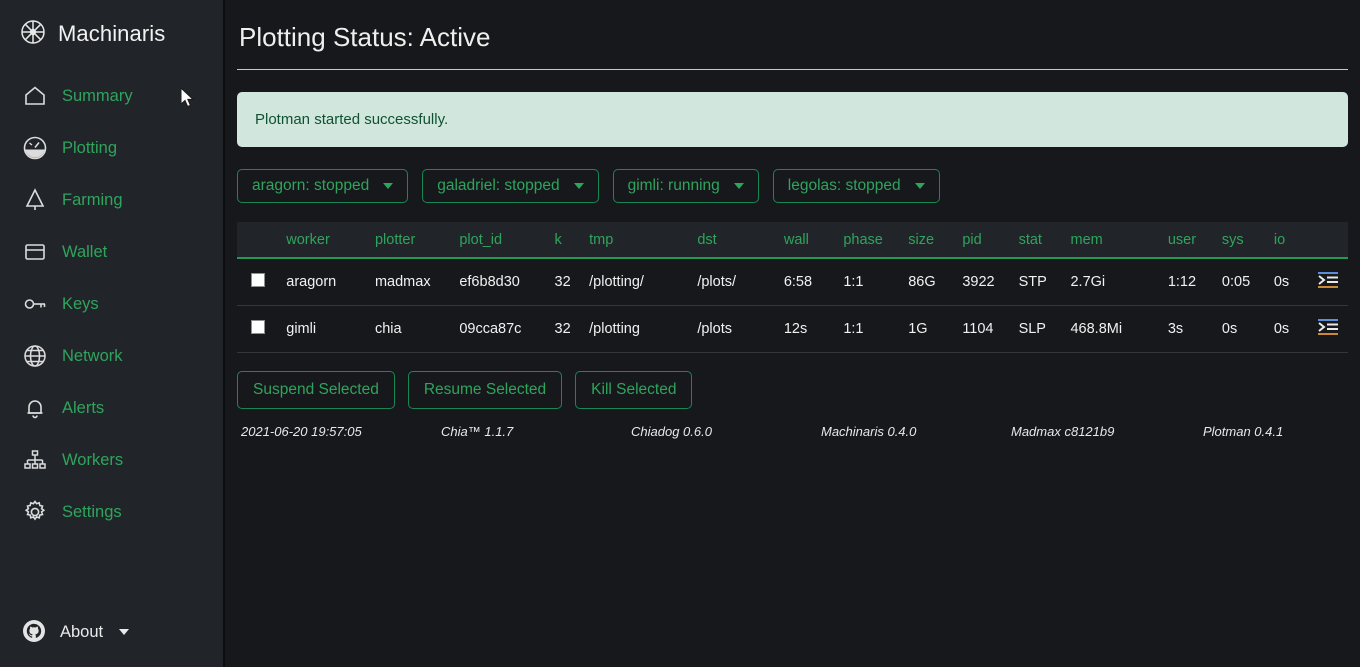  What do you see at coordinates (35, 200) in the screenshot?
I see `tree-icon` at bounding box center [35, 200].